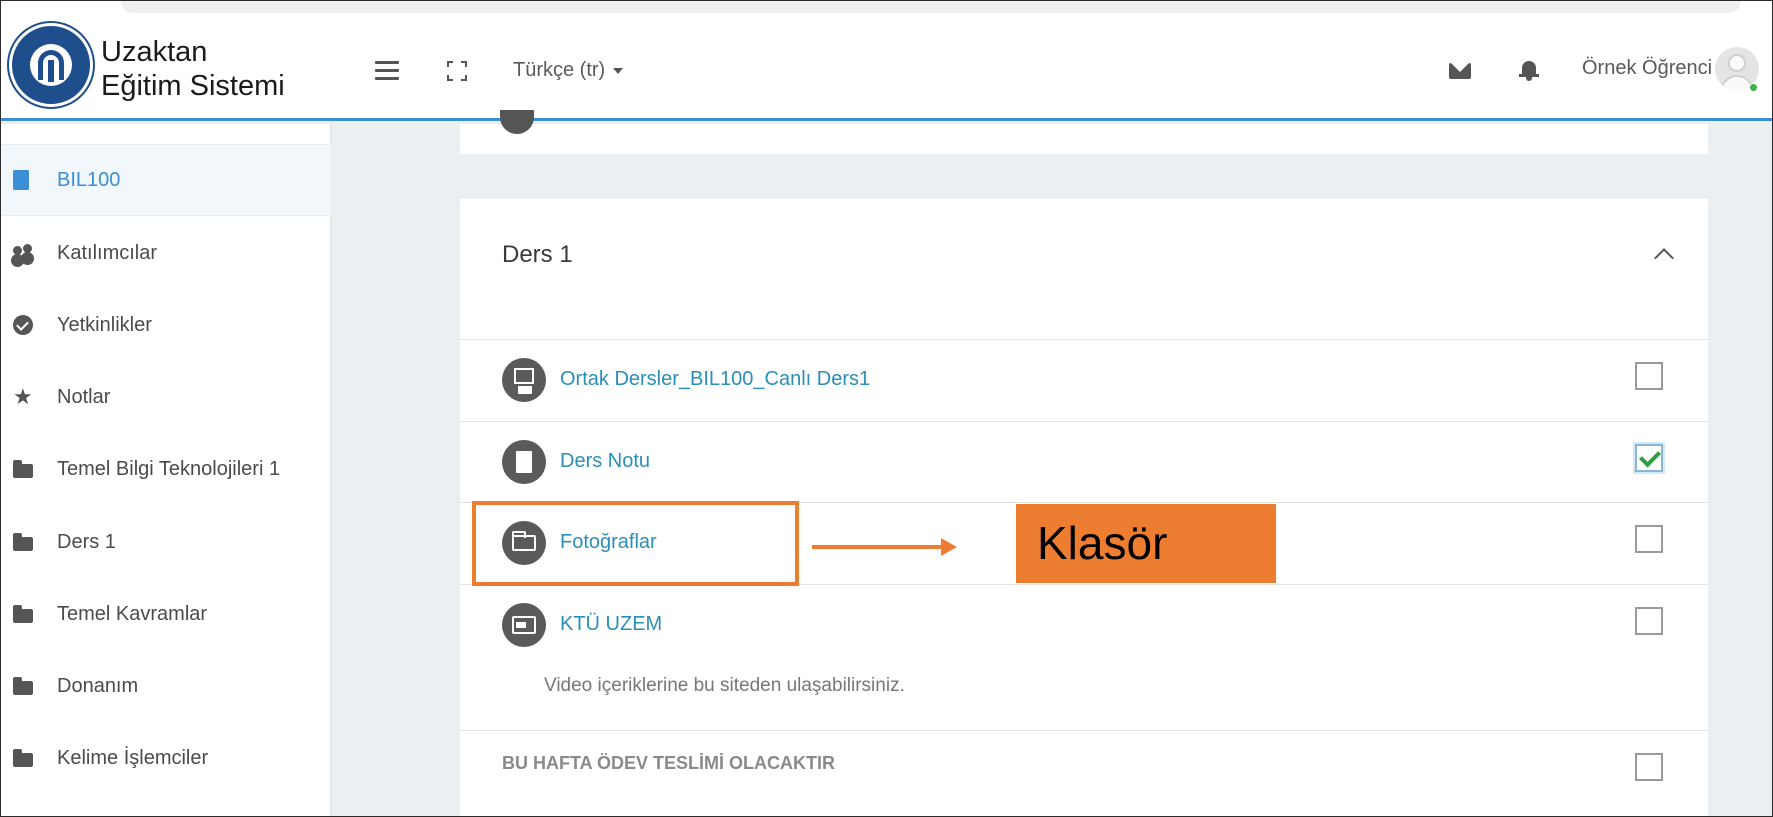  I want to click on callout-label: Klasör, so click(1146, 543).